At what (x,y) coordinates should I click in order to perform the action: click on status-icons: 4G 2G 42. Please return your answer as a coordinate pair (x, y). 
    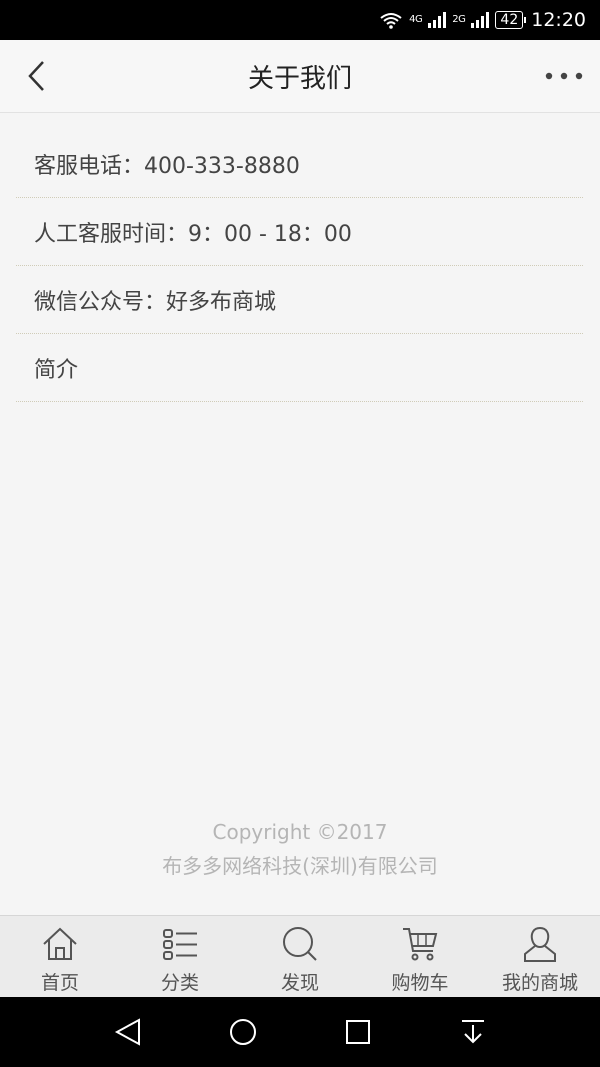
    Looking at the image, I should click on (453, 20).